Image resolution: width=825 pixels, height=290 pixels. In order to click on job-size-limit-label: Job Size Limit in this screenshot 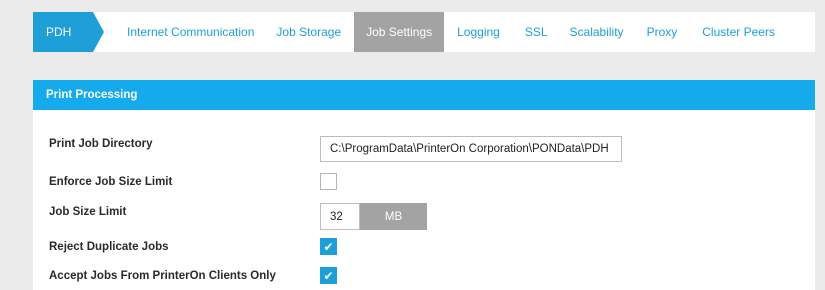, I will do `click(88, 212)`.